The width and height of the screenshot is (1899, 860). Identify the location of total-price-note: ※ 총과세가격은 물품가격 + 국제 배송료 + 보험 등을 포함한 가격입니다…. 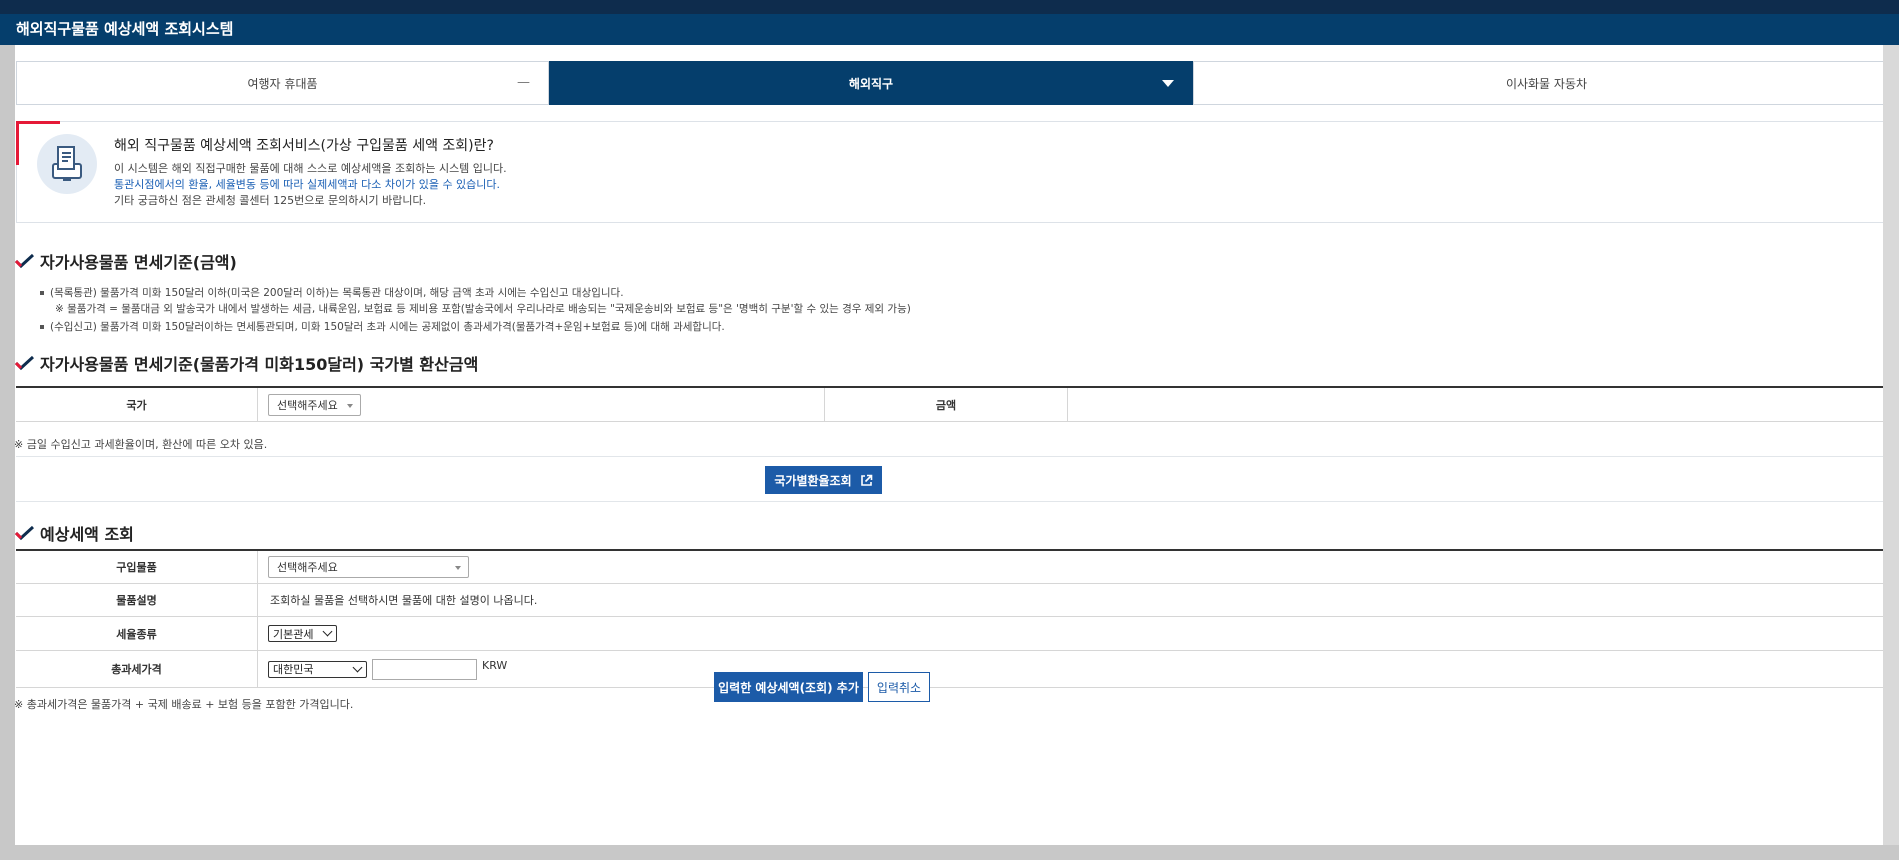
(184, 704).